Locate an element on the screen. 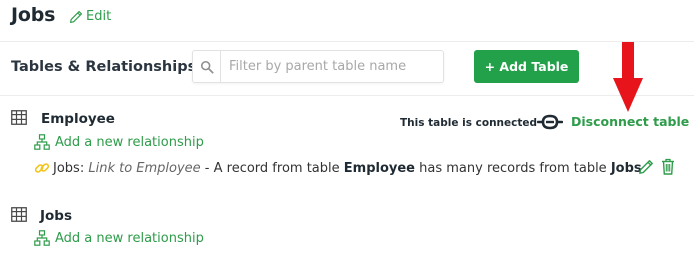 The width and height of the screenshot is (694, 270). delete-relationship-trash-icon is located at coordinates (668, 166).